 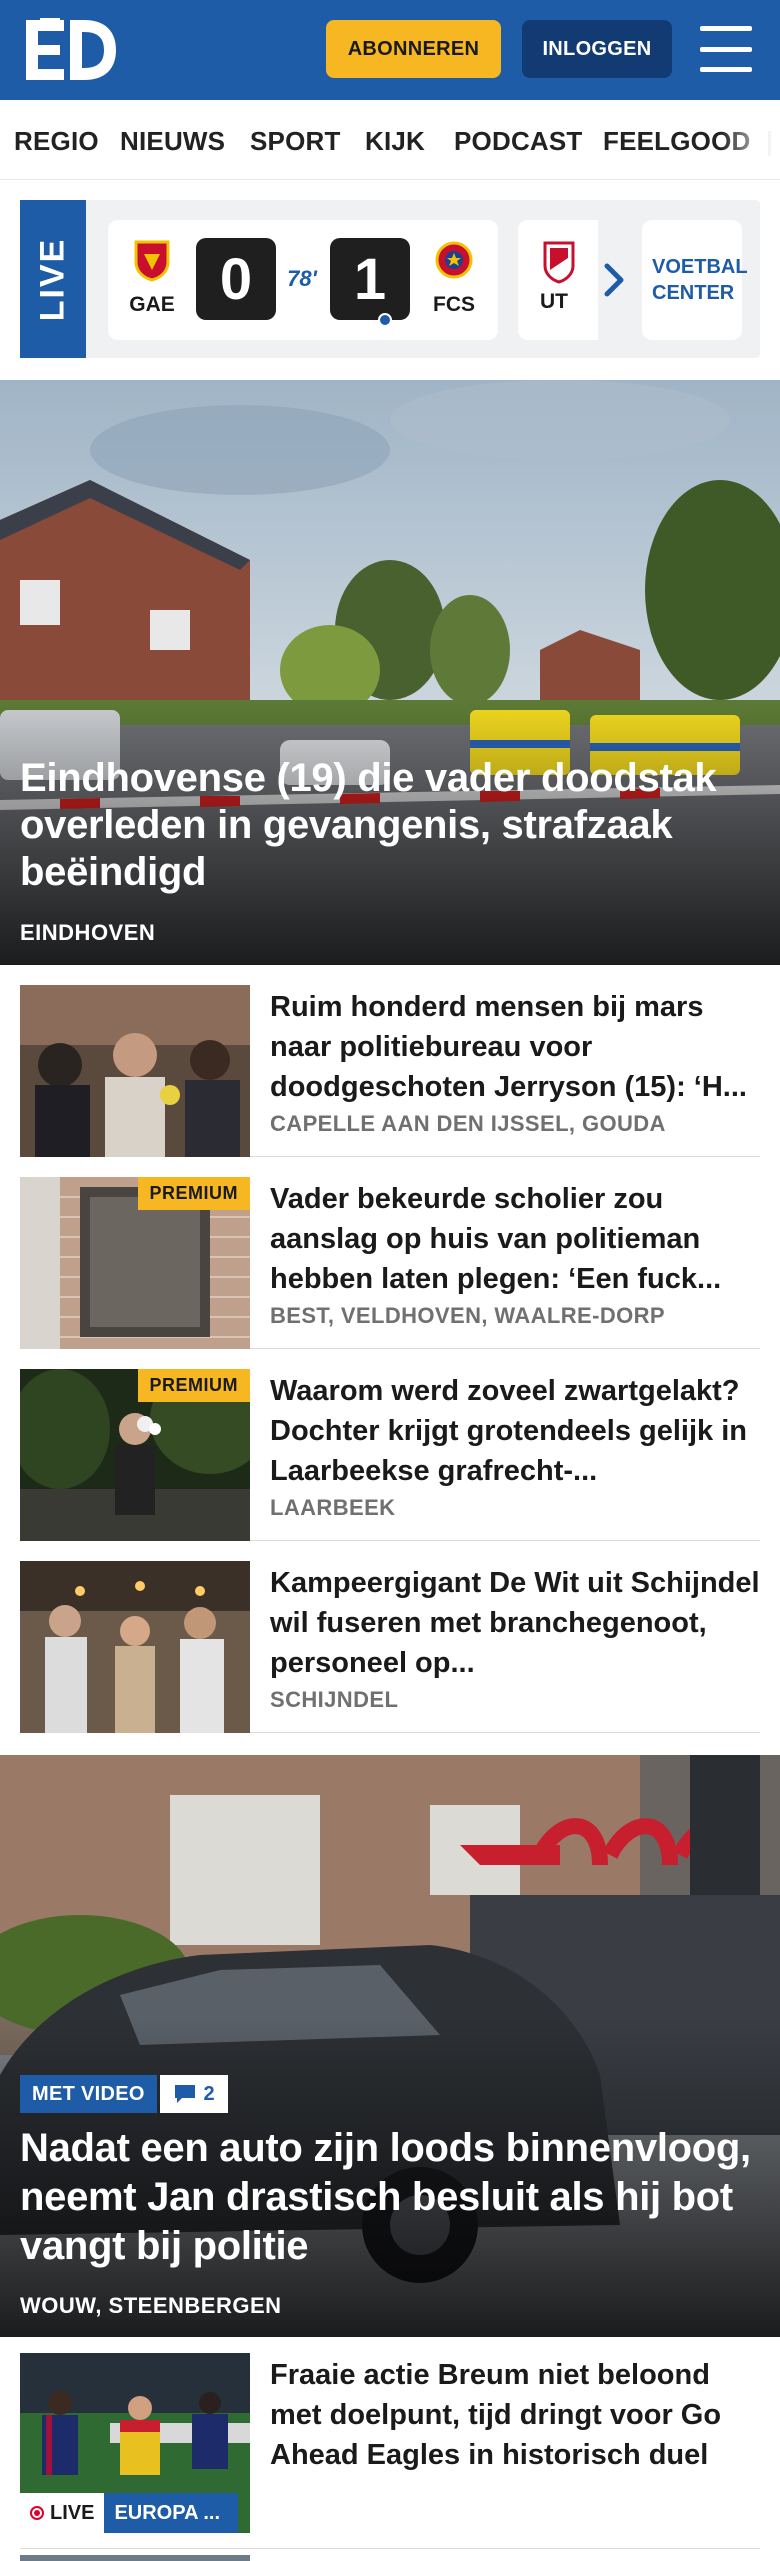 I want to click on ed-logo: ED, so click(x=71, y=50).